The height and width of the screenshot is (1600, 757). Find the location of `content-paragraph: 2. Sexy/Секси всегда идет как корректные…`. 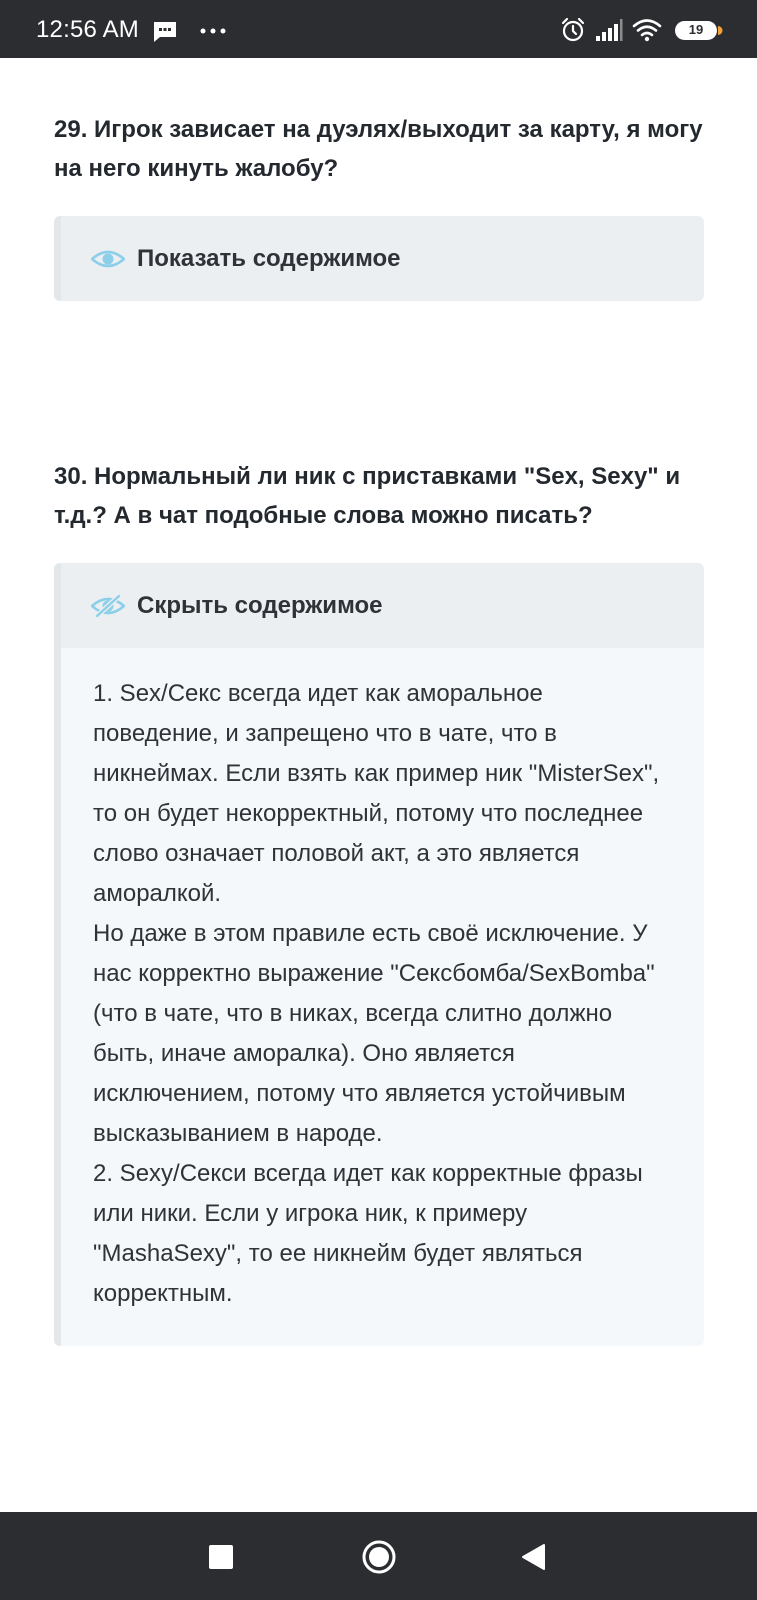

content-paragraph: 2. Sexy/Секси всегда идет как корректные… is located at coordinates (368, 1233).